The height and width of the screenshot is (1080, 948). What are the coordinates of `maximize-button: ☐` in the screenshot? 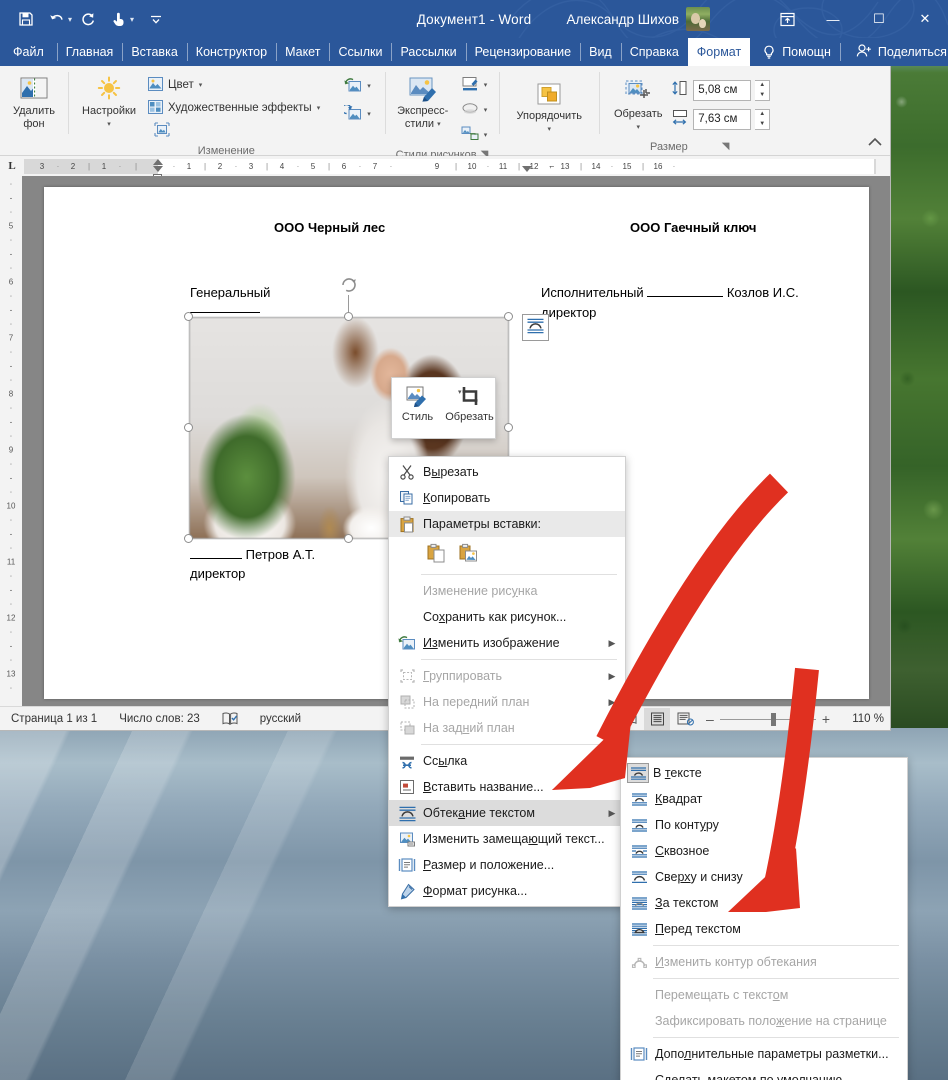 It's located at (879, 19).